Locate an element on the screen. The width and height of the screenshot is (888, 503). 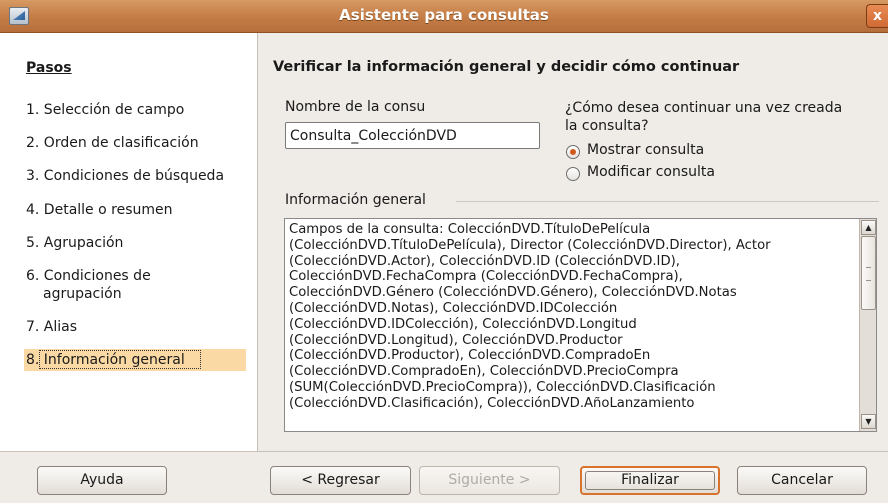
vertical-scrollbar: ▲ ▼ is located at coordinates (867, 325).